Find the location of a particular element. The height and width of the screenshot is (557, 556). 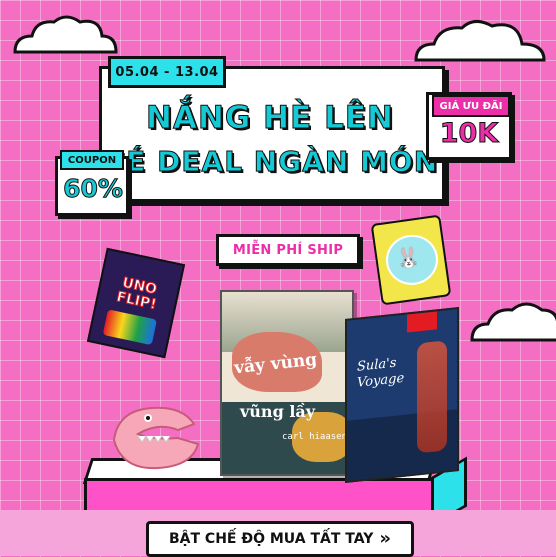

bunny-sticker-image: 🐰 is located at coordinates (411, 260).